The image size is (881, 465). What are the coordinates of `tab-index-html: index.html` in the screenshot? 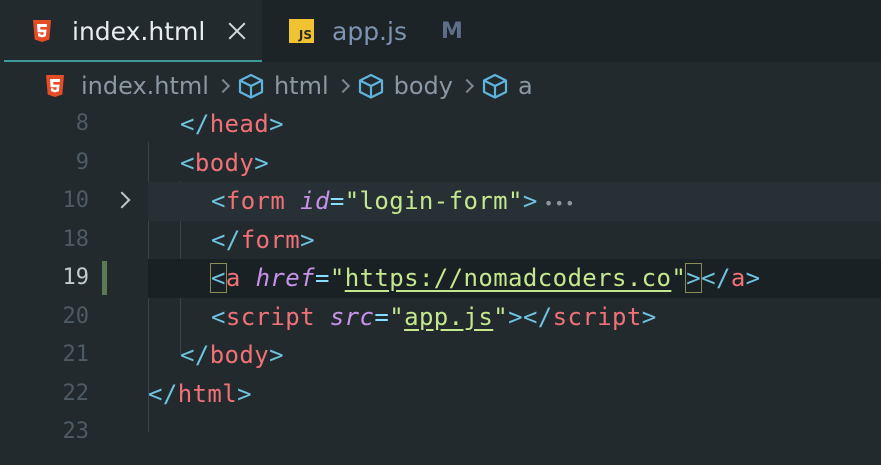 It's located at (131, 31).